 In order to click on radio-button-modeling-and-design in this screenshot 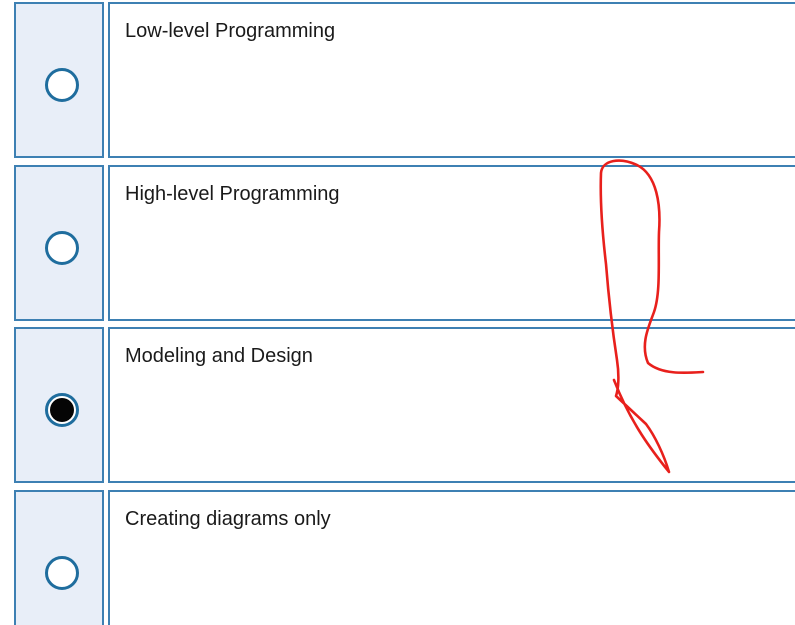, I will do `click(62, 410)`.